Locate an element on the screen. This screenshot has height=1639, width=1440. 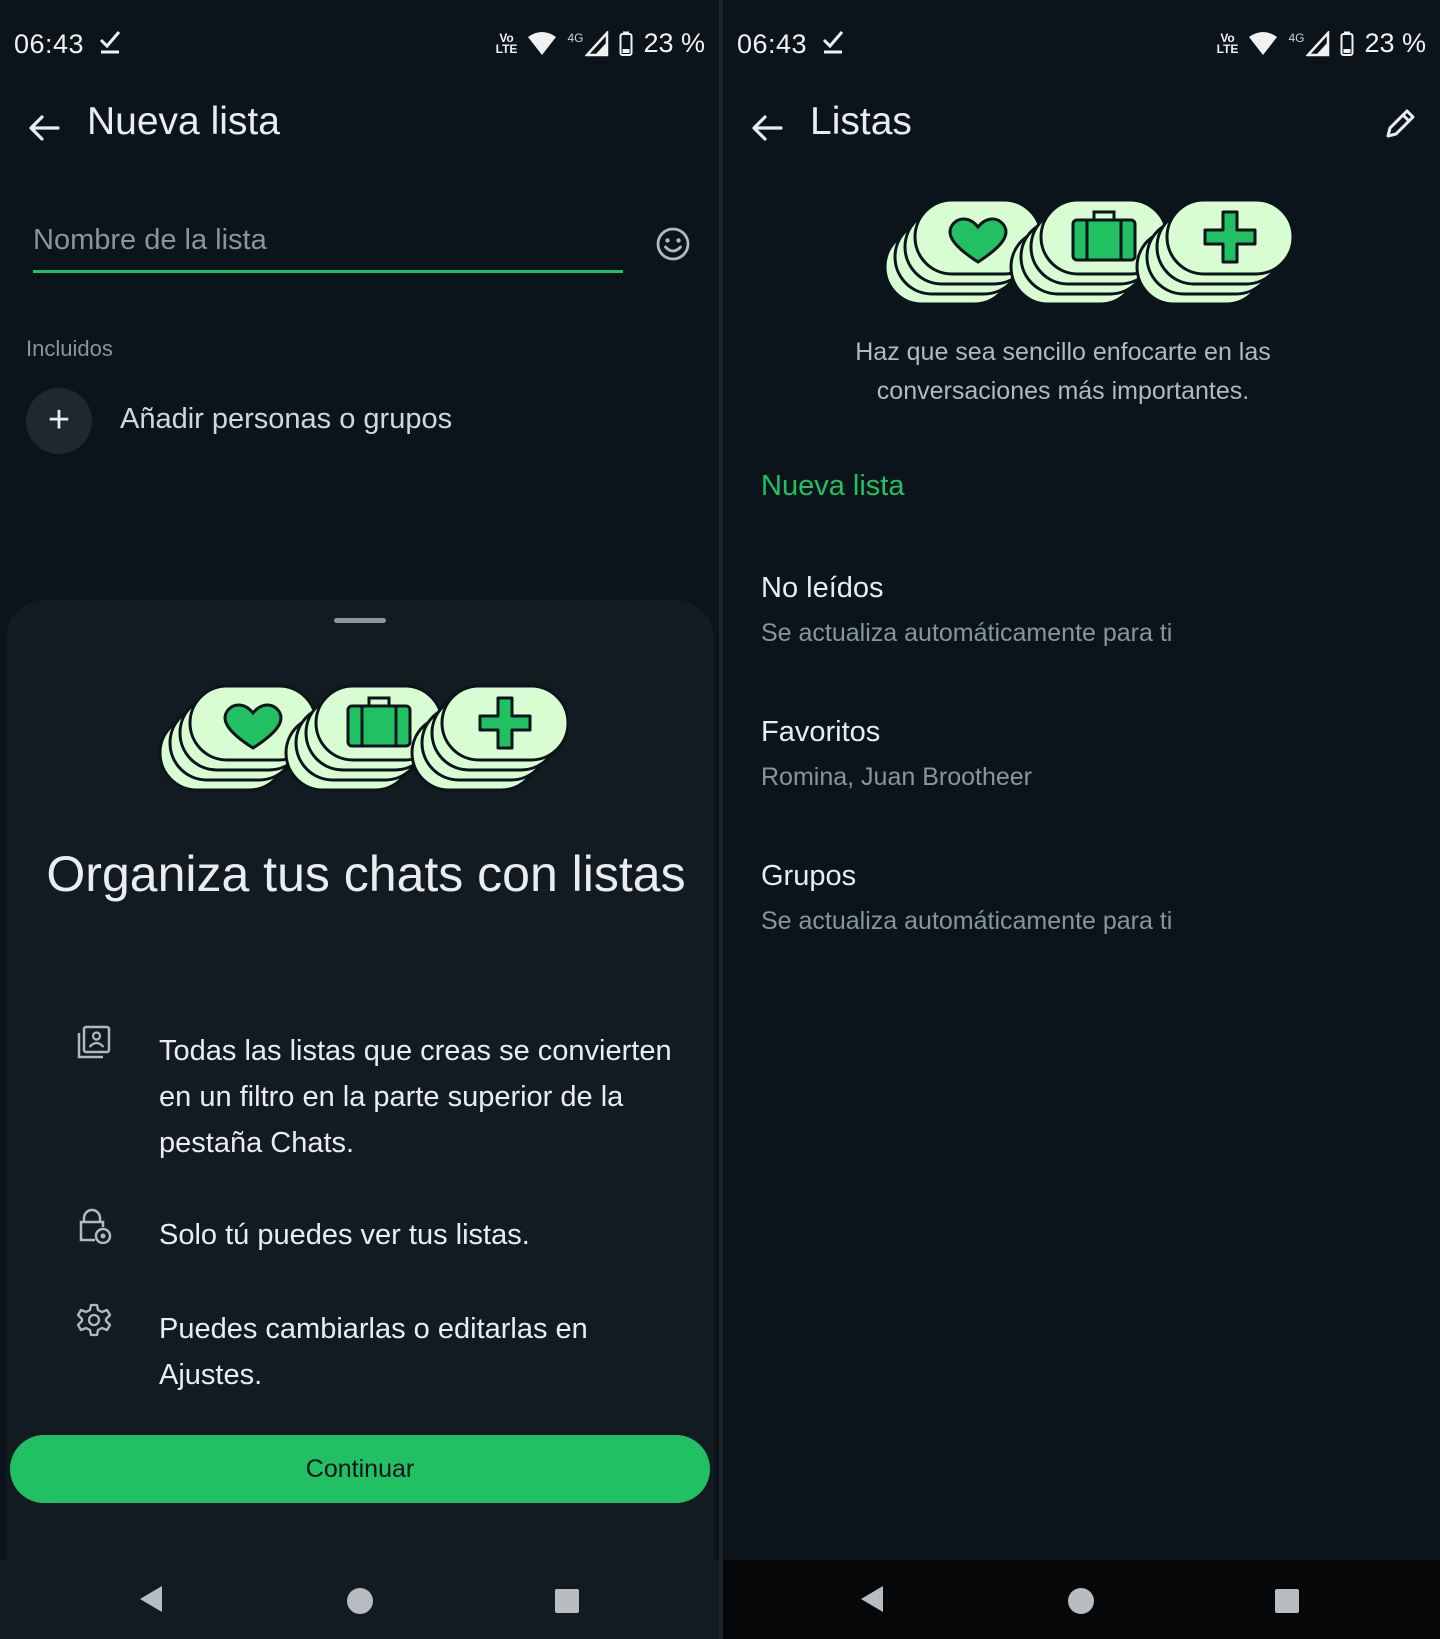
pencil-icon is located at coordinates (1400, 124).